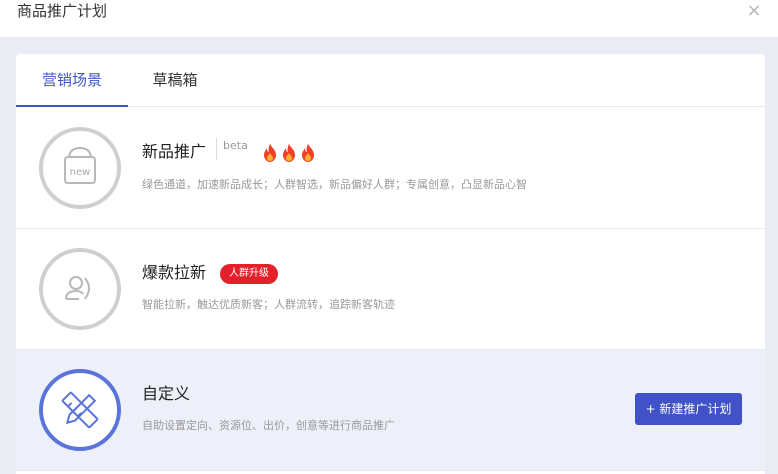 This screenshot has width=778, height=474. I want to click on scene-desc-new-product: 绿色通道，加速新品成长；人群智选，新品偏好人群；专属创意，凸显新品心智, so click(334, 184).